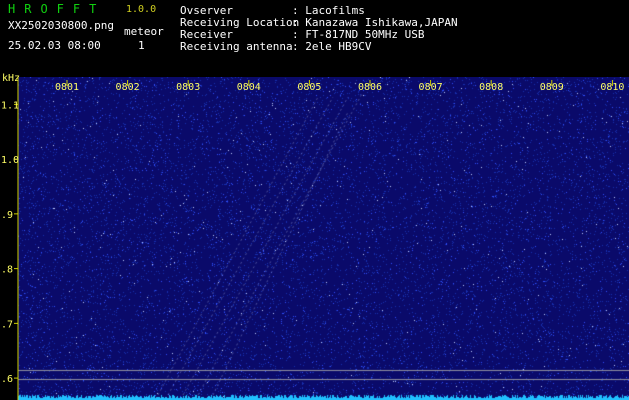 This screenshot has width=629, height=400. I want to click on y-tick-label: .9, so click(7, 215).